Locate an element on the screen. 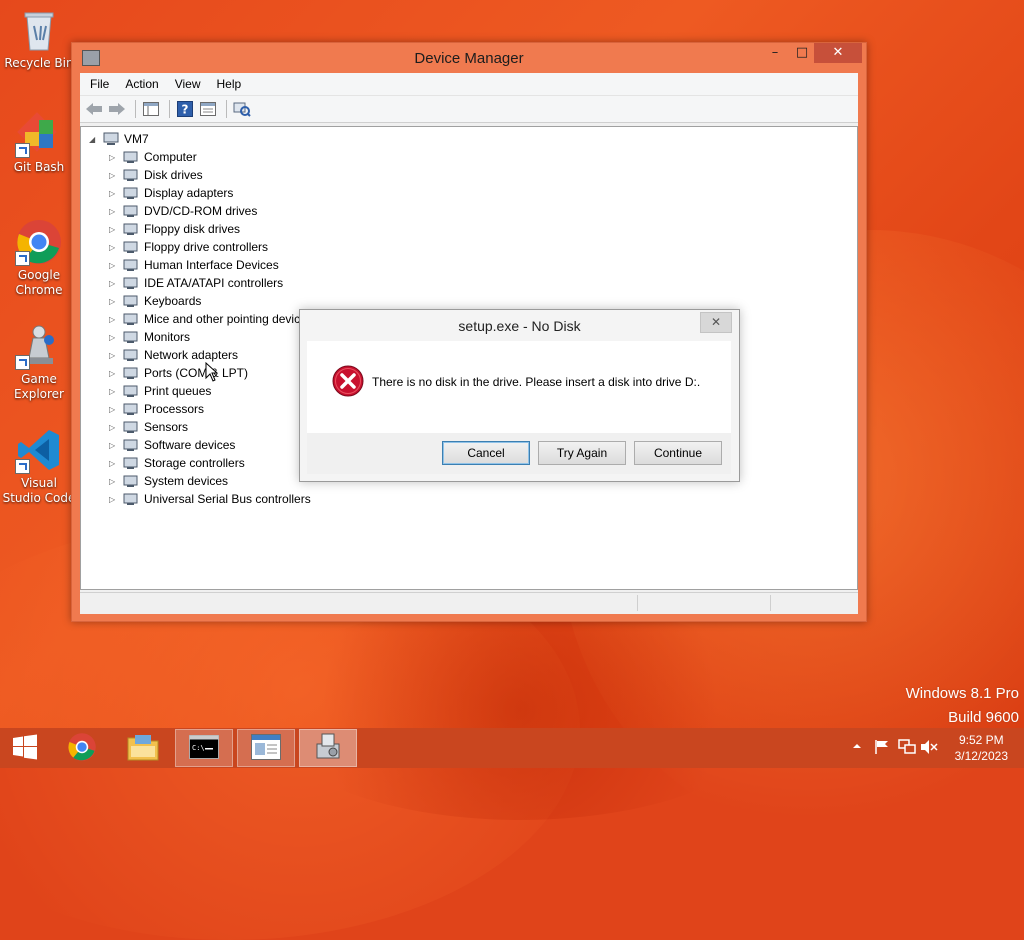  tree-node-sensor: ▷ Sensors is located at coordinates (148, 427).